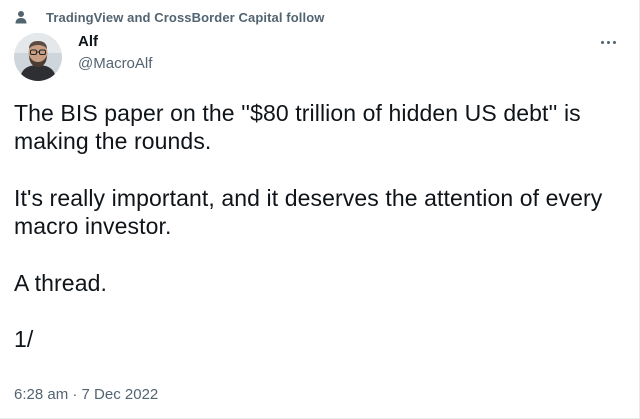 This screenshot has width=640, height=419. Describe the element at coordinates (120, 394) in the screenshot. I see `timestamp-date: 7 Dec 2022` at that location.